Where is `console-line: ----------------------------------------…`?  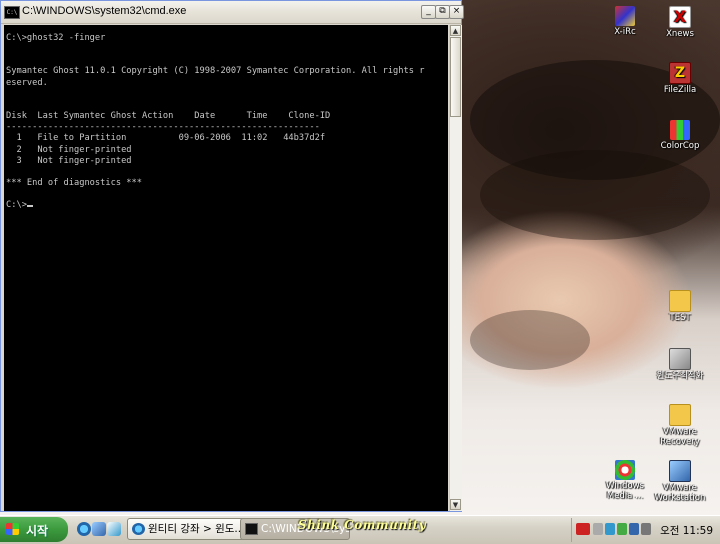 console-line: ----------------------------------------… is located at coordinates (163, 127).